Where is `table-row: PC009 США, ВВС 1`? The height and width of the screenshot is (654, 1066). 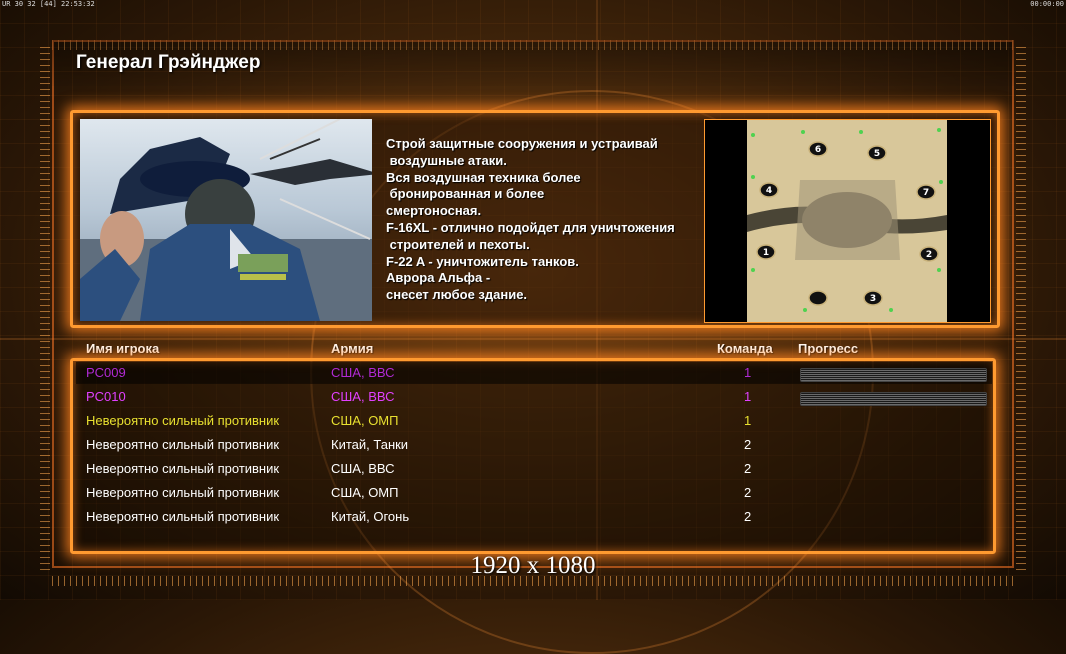 table-row: PC009 США, ВВС 1 is located at coordinates (534, 373).